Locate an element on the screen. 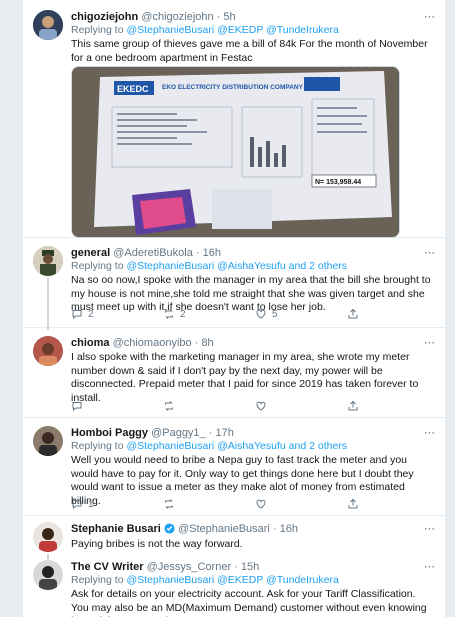  reply-button is located at coordinates (77, 406).